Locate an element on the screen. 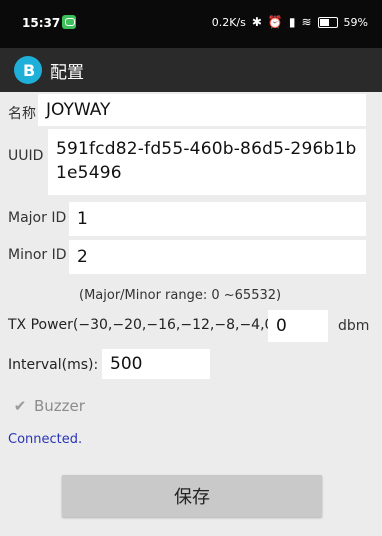 Image resolution: width=382 pixels, height=536 pixels. tx-power-unit: dbm is located at coordinates (354, 326).